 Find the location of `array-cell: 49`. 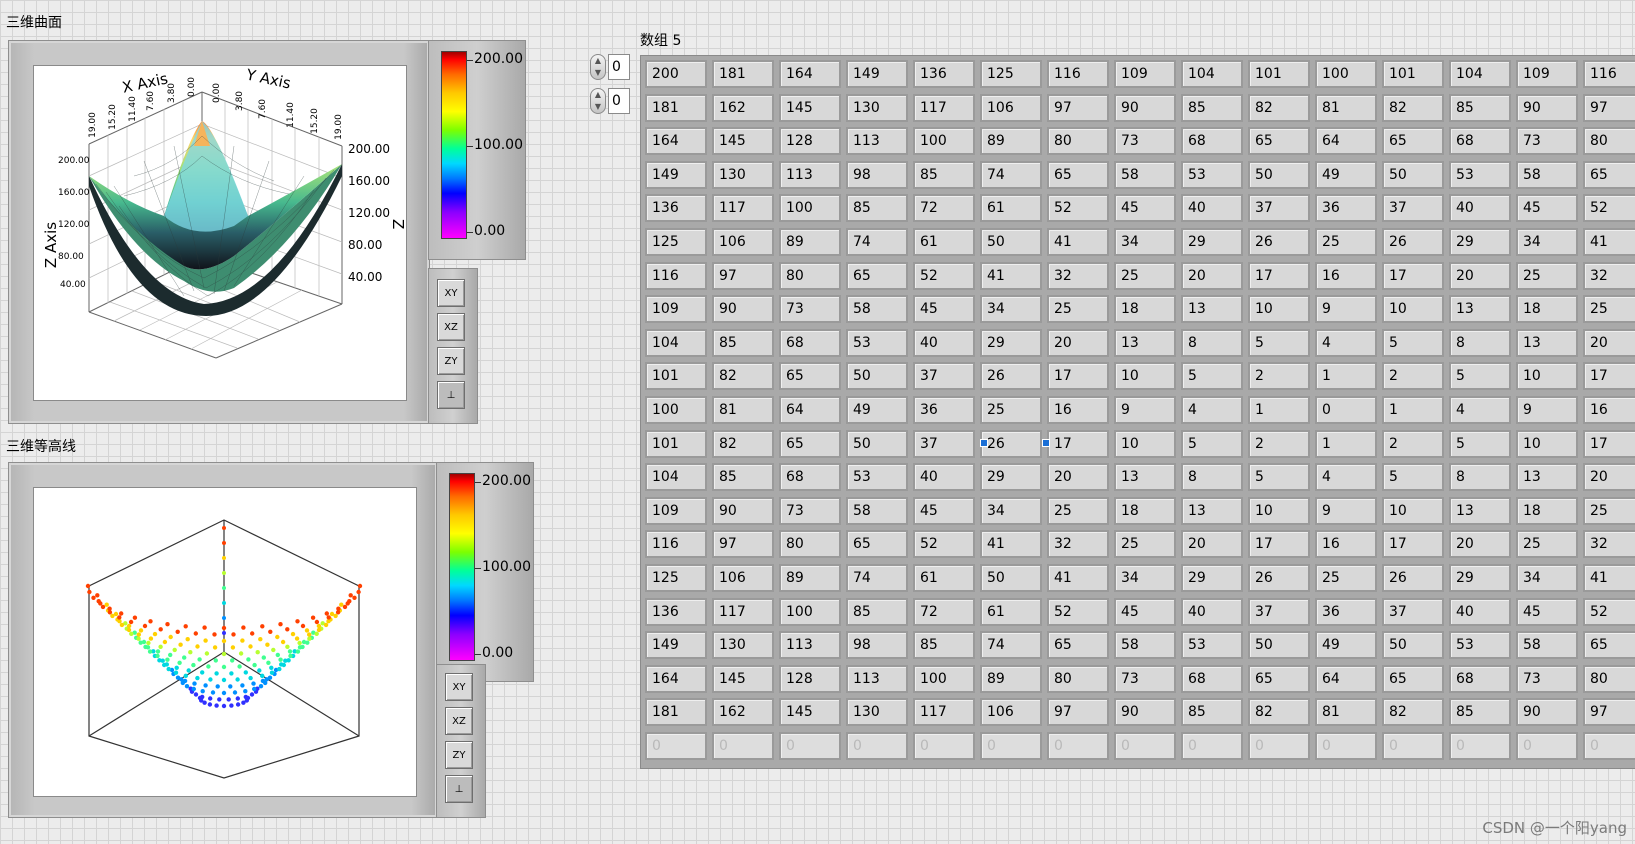

array-cell: 49 is located at coordinates (1346, 645).